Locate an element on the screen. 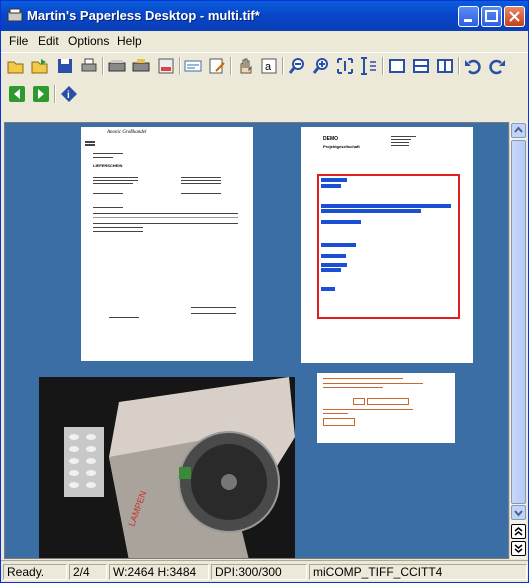 The width and height of the screenshot is (529, 583). status-page: 2/4 is located at coordinates (88, 572).